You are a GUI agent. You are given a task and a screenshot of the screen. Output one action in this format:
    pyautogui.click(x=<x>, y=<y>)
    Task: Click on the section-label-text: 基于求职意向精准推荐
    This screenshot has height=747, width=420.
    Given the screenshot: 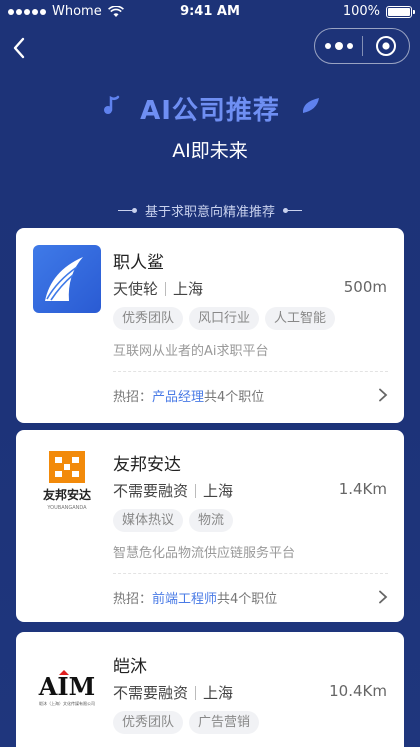 What is the action you would take?
    pyautogui.click(x=209, y=212)
    